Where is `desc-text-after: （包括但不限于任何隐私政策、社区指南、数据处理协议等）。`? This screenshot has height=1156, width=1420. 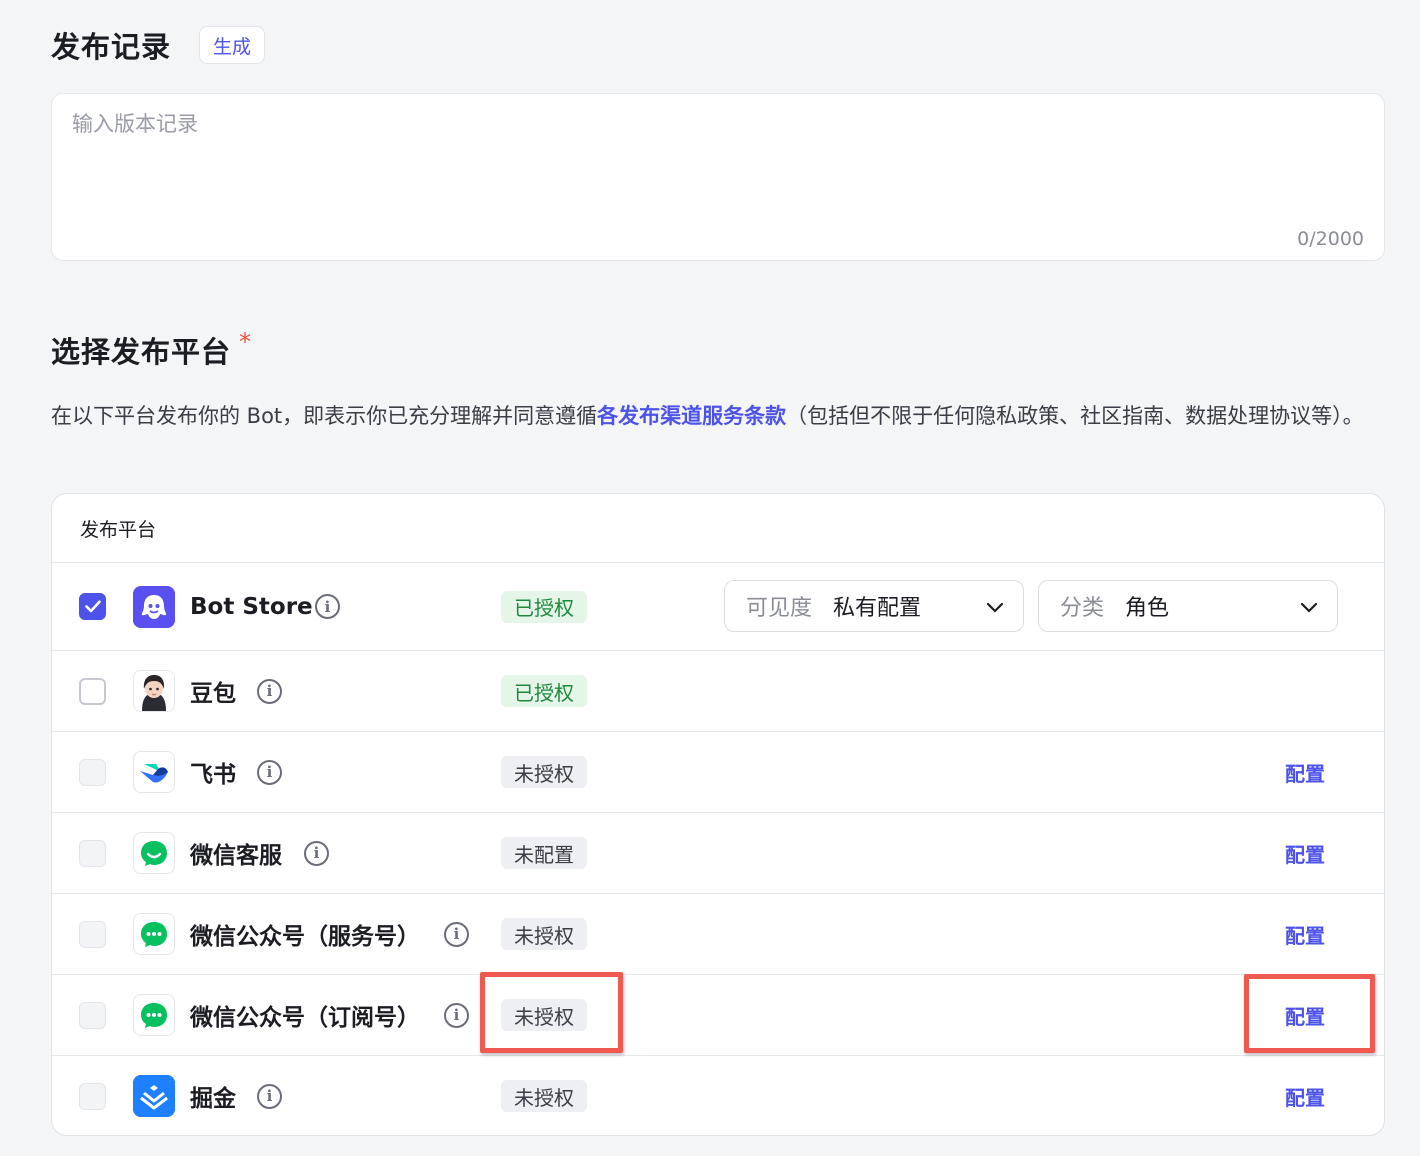 desc-text-after: （包括但不限于任何隐私政策、社区指南、数据处理协议等）。 is located at coordinates (1075, 416).